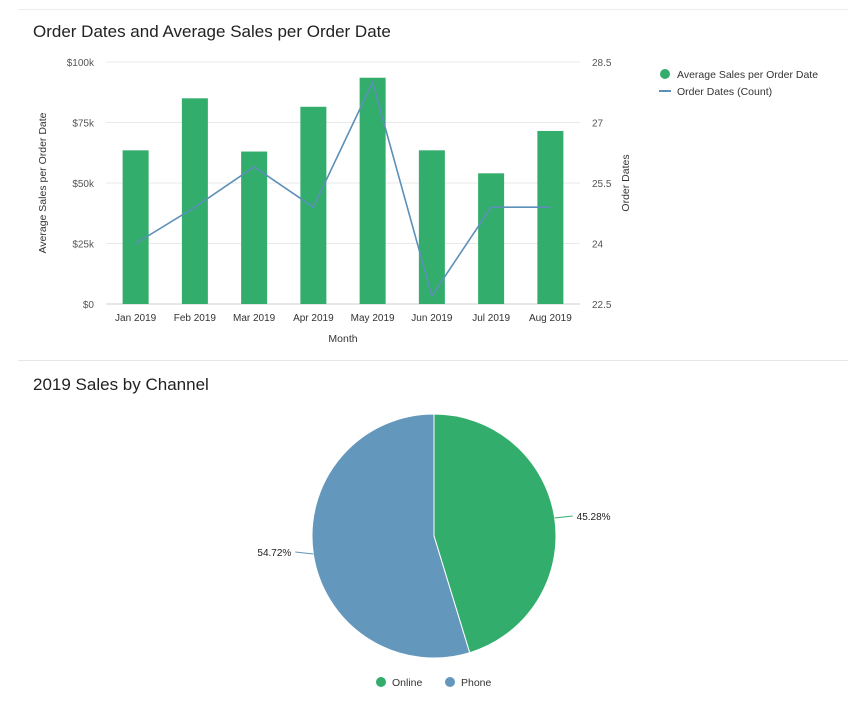  What do you see at coordinates (747, 75) in the screenshot?
I see `legend-label: Average Sales per Order Date` at bounding box center [747, 75].